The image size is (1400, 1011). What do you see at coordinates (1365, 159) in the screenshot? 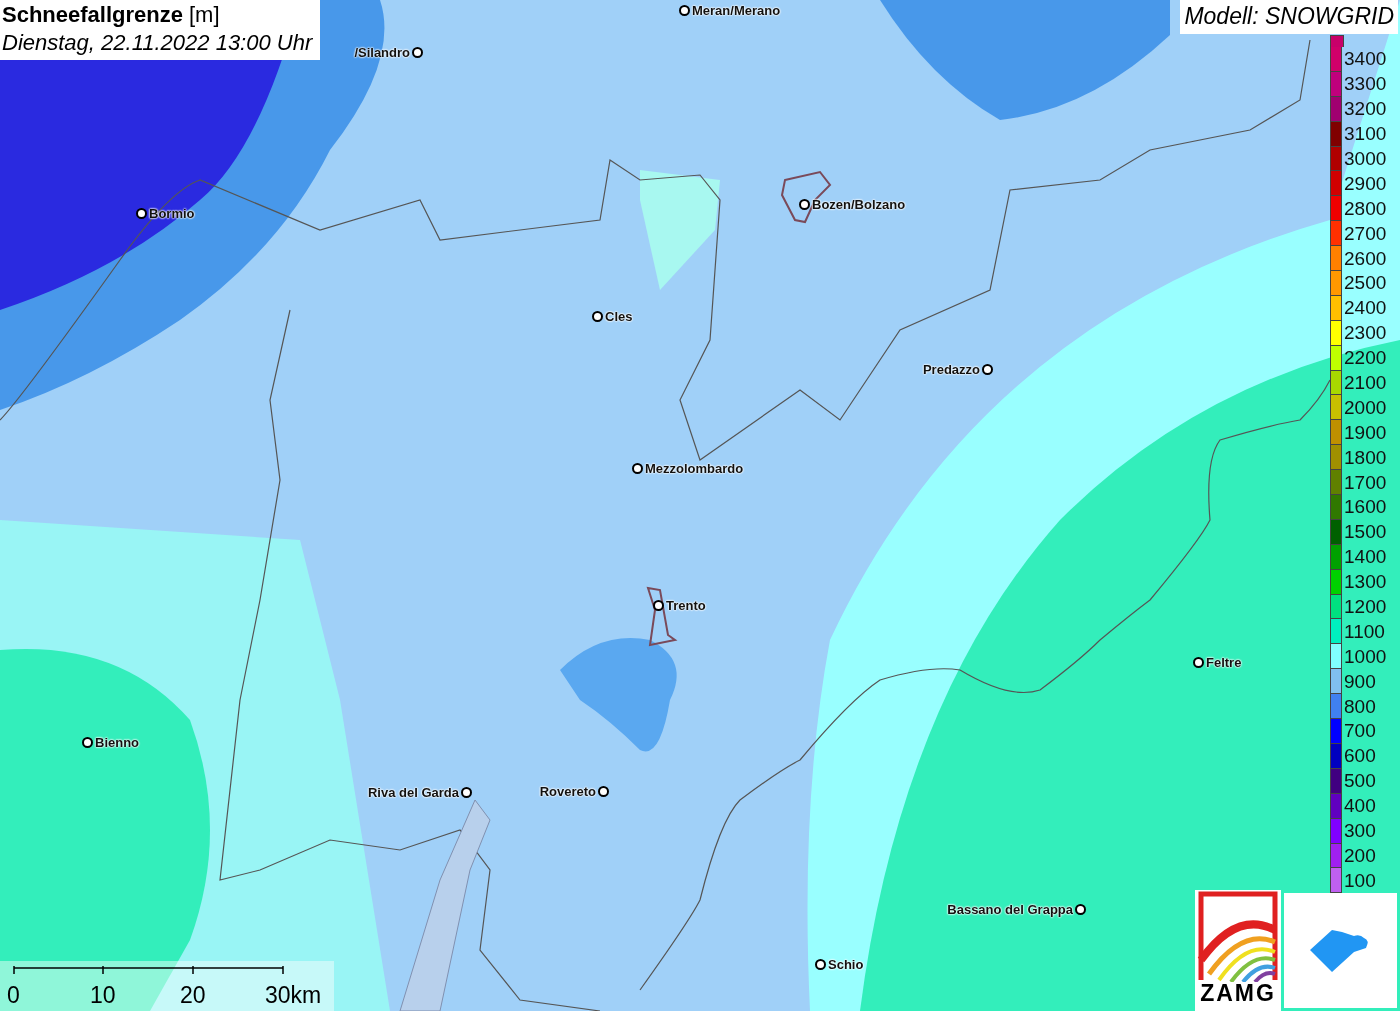
I see `legend-label: 3000` at bounding box center [1365, 159].